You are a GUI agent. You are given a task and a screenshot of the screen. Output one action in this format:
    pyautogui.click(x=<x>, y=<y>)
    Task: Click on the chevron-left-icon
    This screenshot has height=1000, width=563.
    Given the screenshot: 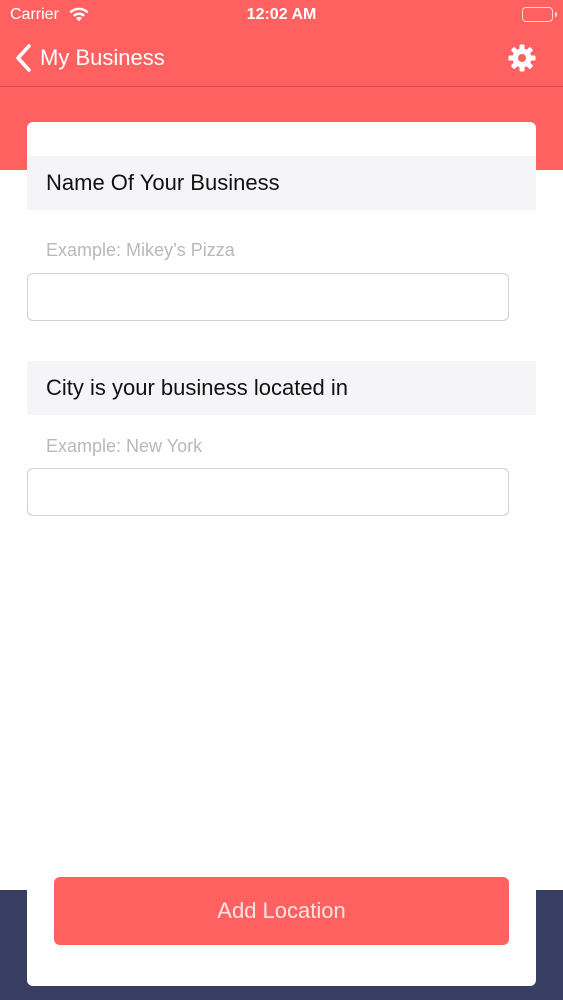 What is the action you would take?
    pyautogui.click(x=23, y=58)
    